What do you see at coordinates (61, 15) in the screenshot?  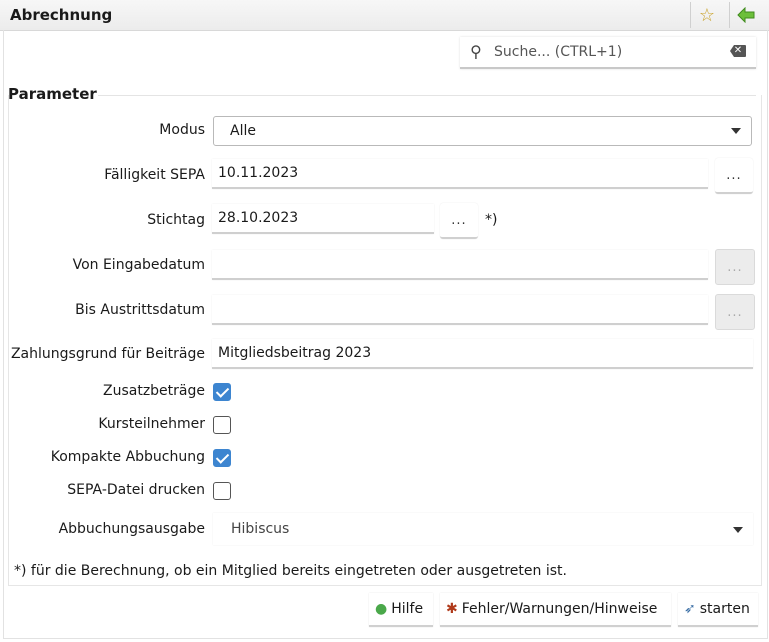 I see `window-title: Abrechnung` at bounding box center [61, 15].